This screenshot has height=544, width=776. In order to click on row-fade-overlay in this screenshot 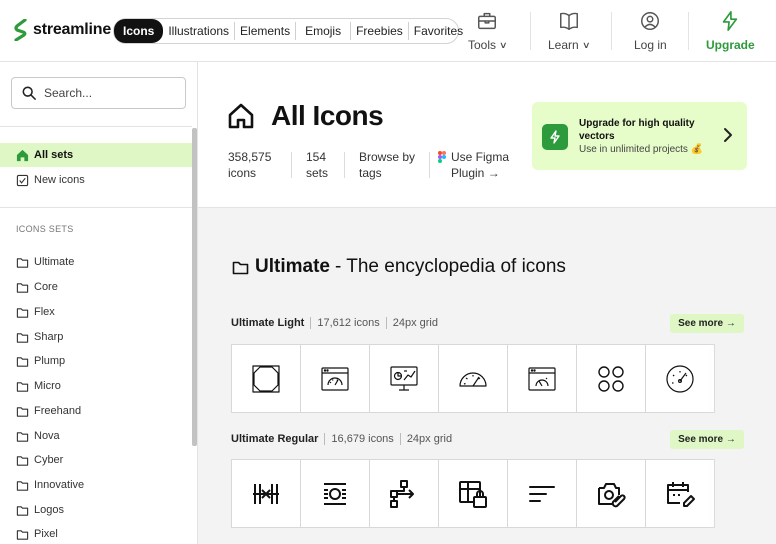, I will do `click(741, 494)`.